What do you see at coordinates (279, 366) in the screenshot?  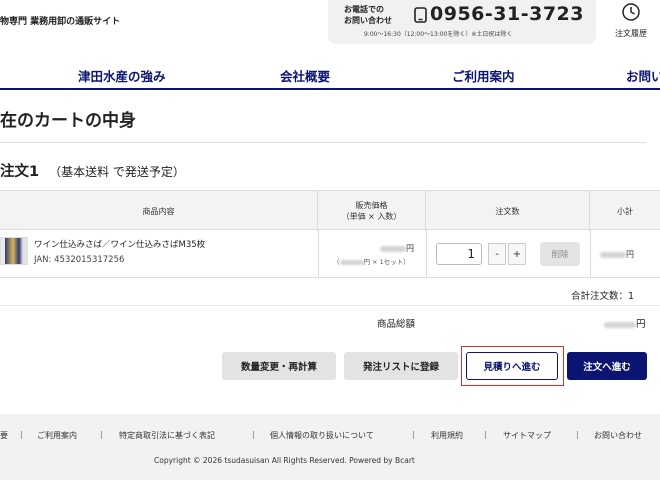 I see `recalculate-button: 数量変更・再計算` at bounding box center [279, 366].